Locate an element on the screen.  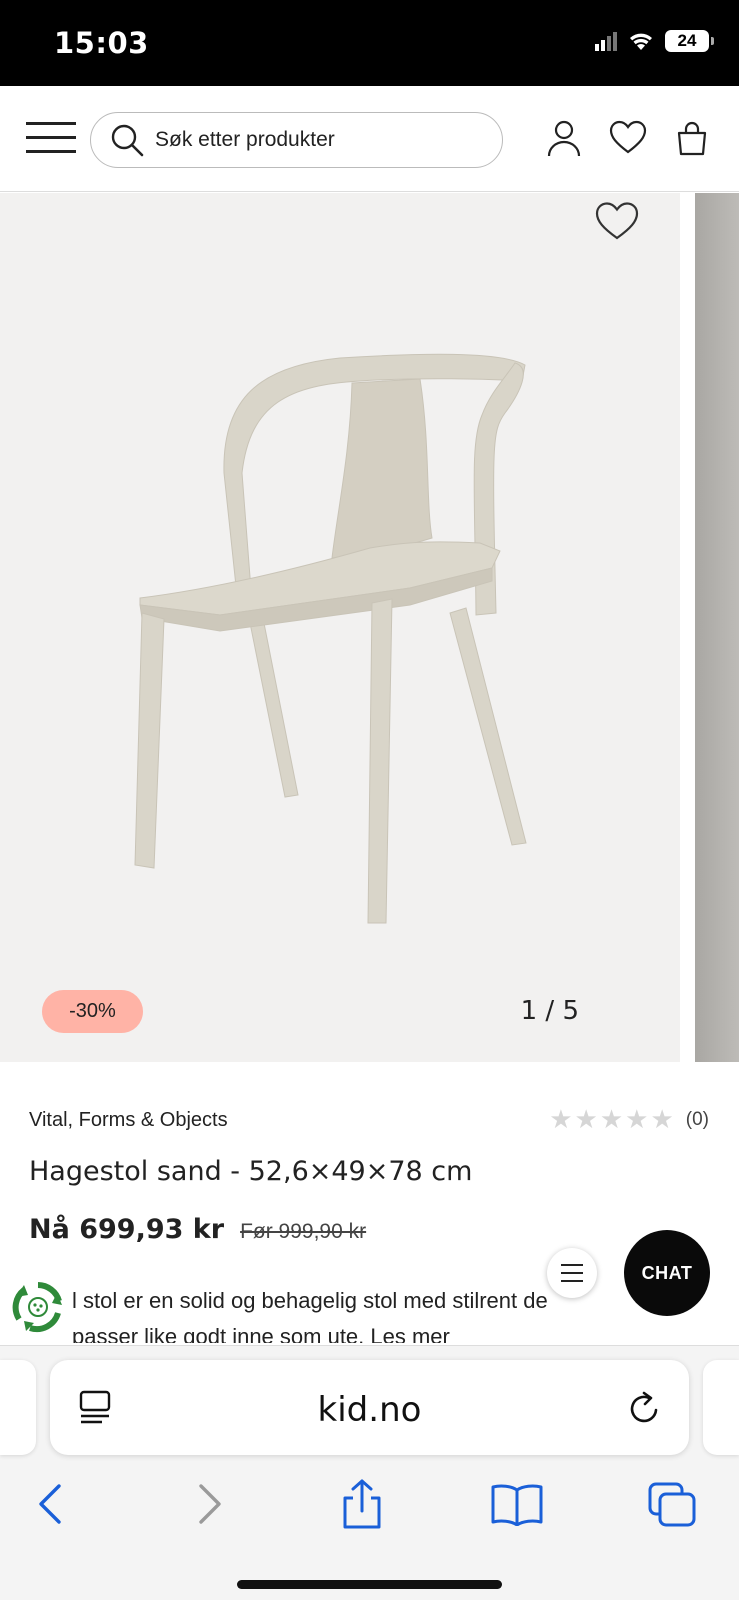
add-to-wishlist-icon is located at coordinates (617, 221).